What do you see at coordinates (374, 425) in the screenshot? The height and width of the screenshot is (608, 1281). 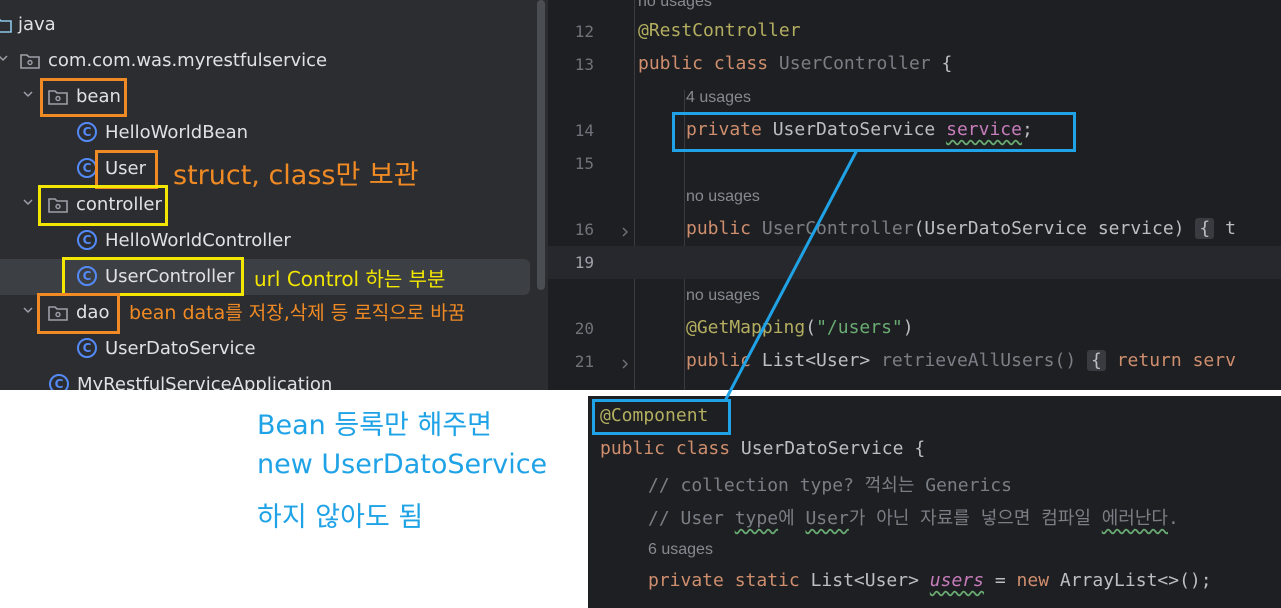 I see `component-note-line1: Bean 등록만 해주면` at bounding box center [374, 425].